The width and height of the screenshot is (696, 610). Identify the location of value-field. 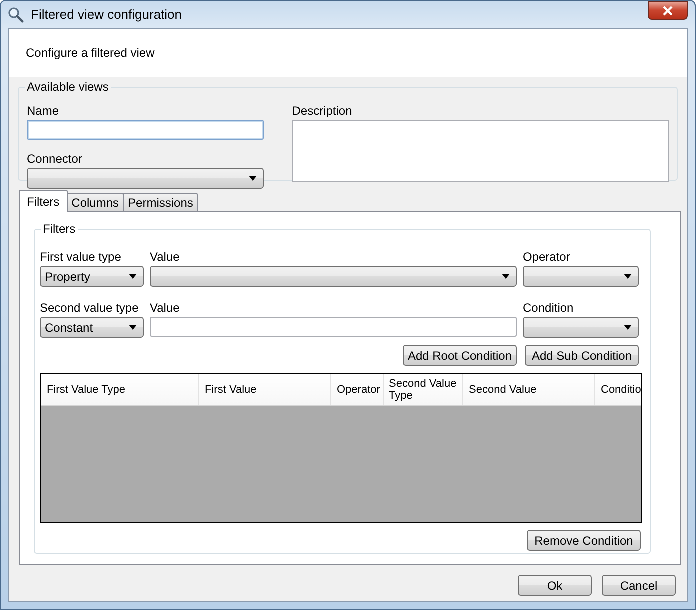
(333, 327).